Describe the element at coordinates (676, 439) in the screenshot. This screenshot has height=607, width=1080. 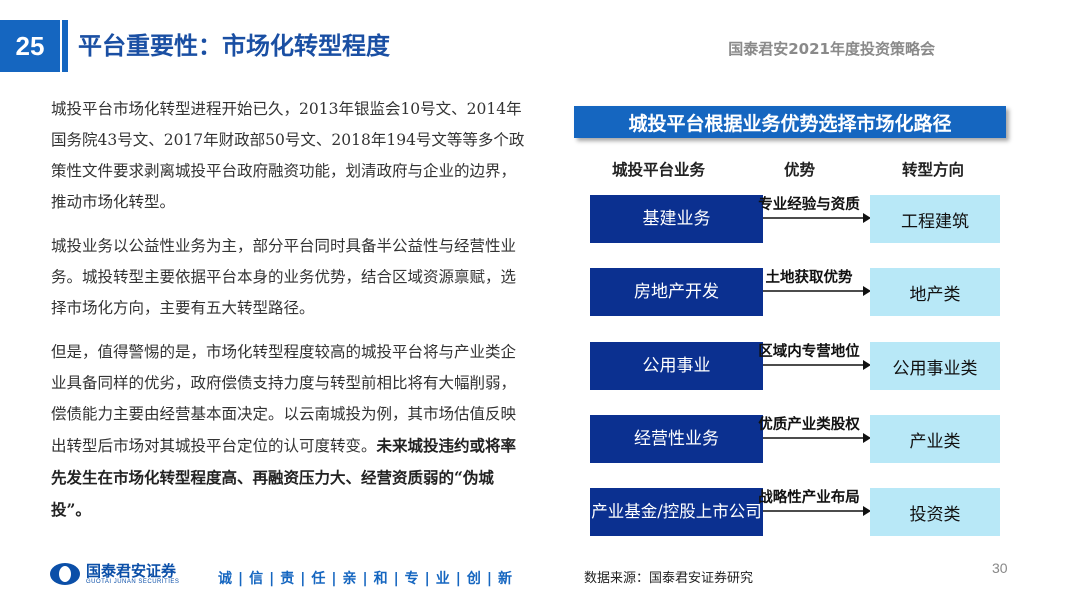
I see `business-box: 经营性业务` at that location.